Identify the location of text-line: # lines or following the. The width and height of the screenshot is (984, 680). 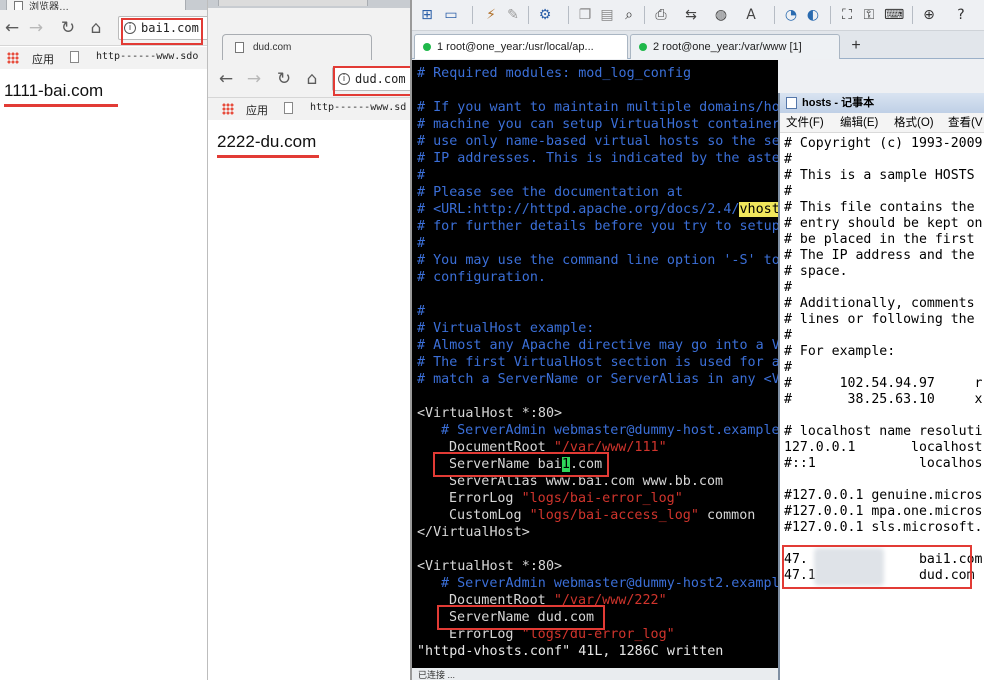
(879, 319).